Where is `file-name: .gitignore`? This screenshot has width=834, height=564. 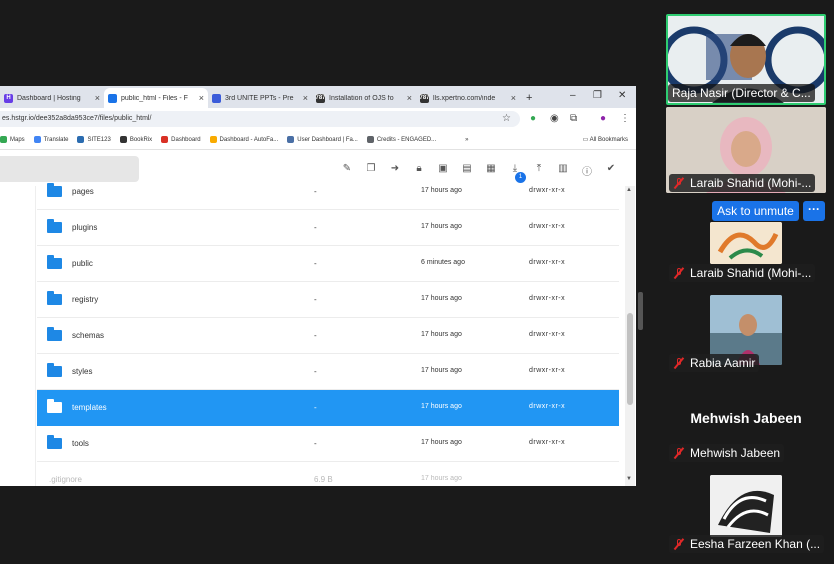 file-name: .gitignore is located at coordinates (65, 479).